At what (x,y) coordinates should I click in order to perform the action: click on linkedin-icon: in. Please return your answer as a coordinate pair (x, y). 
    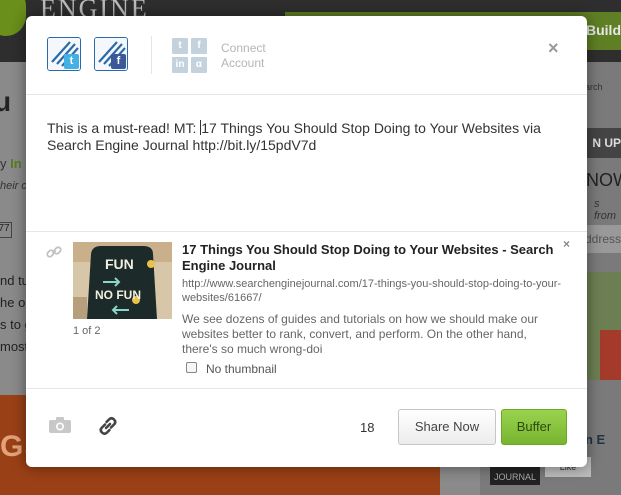
    Looking at the image, I should click on (180, 65).